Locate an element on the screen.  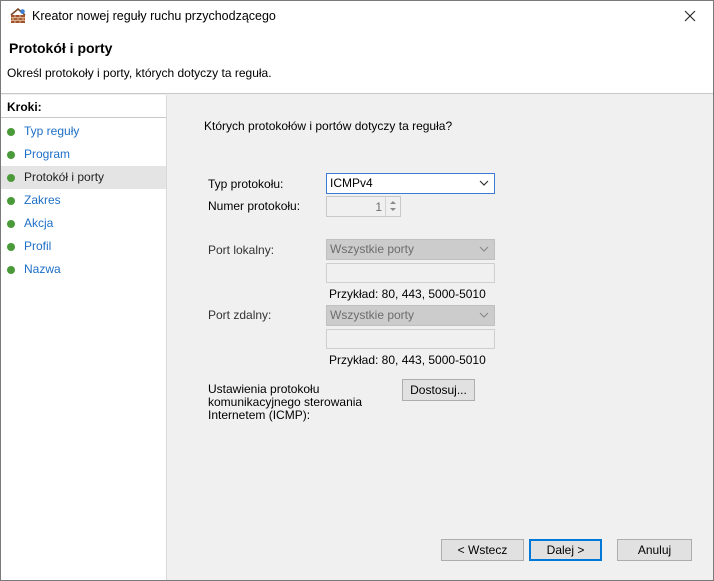
step-akcja: Akcja is located at coordinates (83, 223).